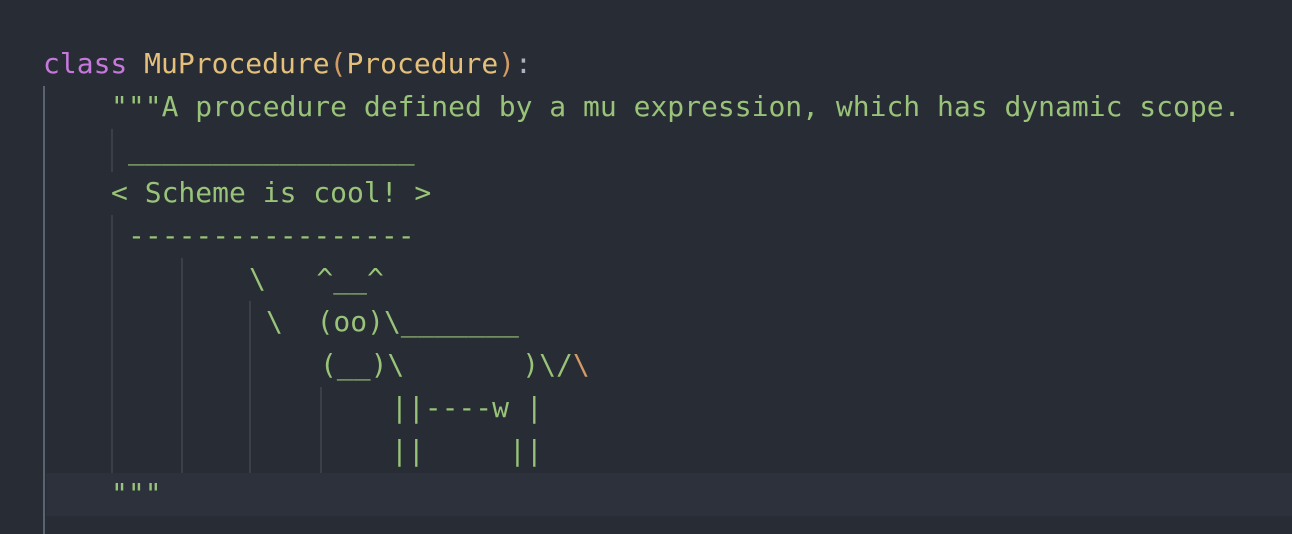 This screenshot has width=1292, height=534. Describe the element at coordinates (581, 364) in the screenshot. I see `escape-backslash: \` at that location.